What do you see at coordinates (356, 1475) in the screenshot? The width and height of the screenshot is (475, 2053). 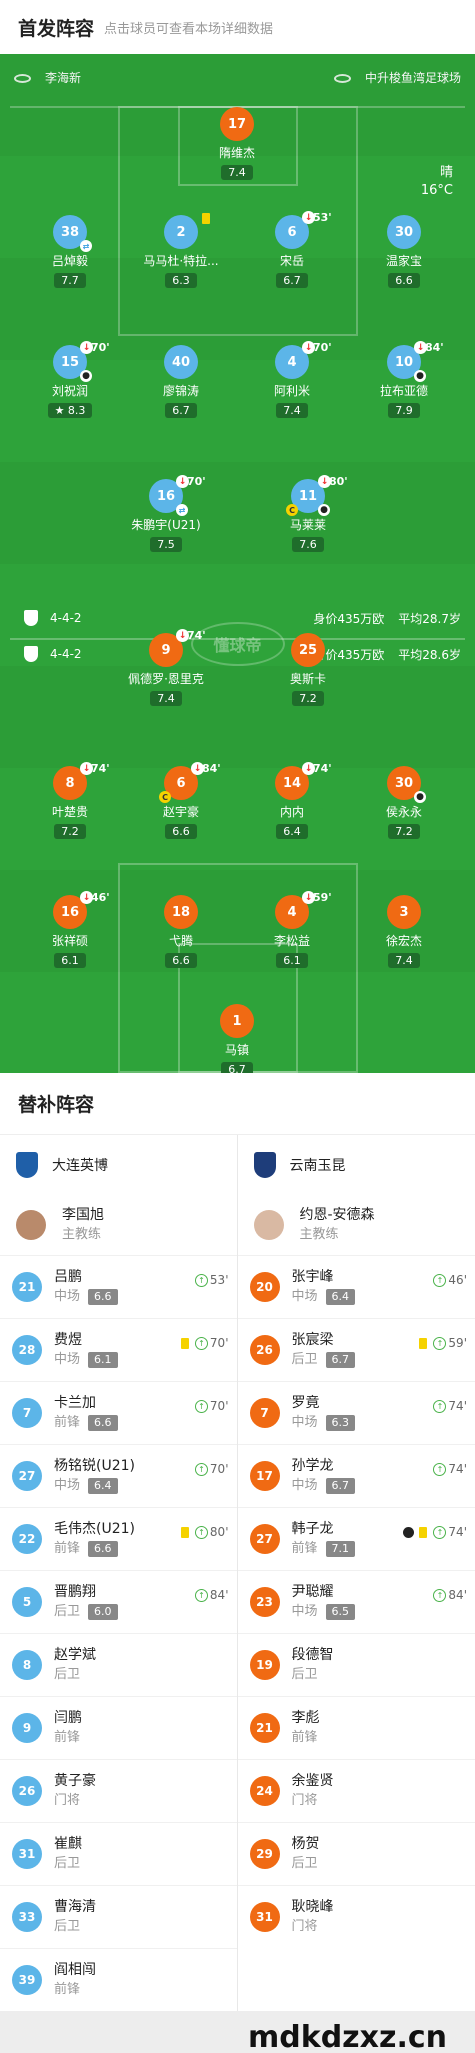 I see `sub-player-row: 17 孙学龙 中场 6.7 ↑ 74'` at bounding box center [356, 1475].